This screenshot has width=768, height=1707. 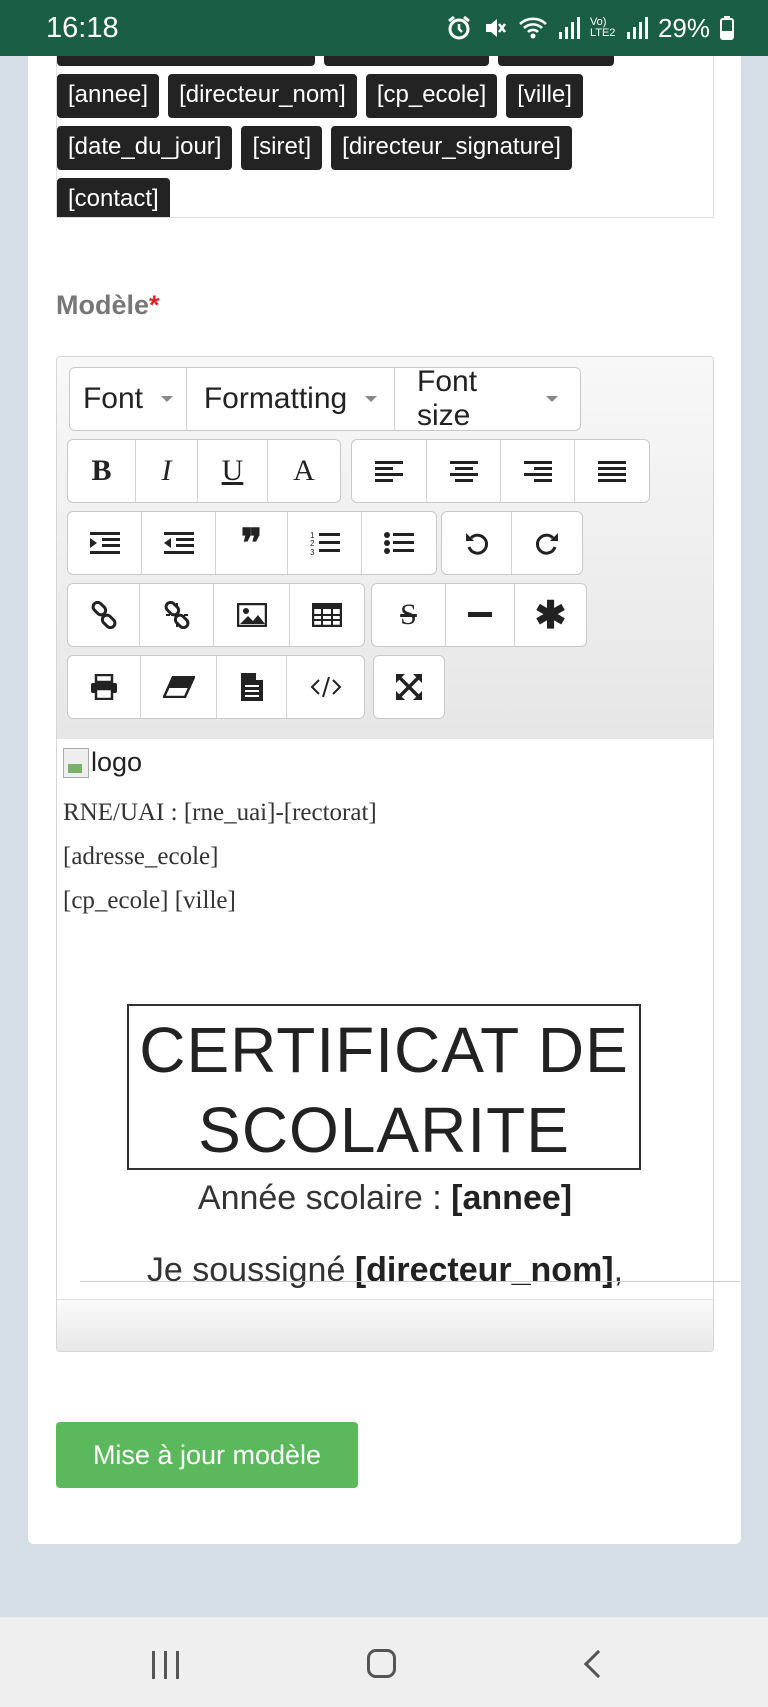 What do you see at coordinates (447, 399) in the screenshot?
I see `font-size-dropdown-label: Font size` at bounding box center [447, 399].